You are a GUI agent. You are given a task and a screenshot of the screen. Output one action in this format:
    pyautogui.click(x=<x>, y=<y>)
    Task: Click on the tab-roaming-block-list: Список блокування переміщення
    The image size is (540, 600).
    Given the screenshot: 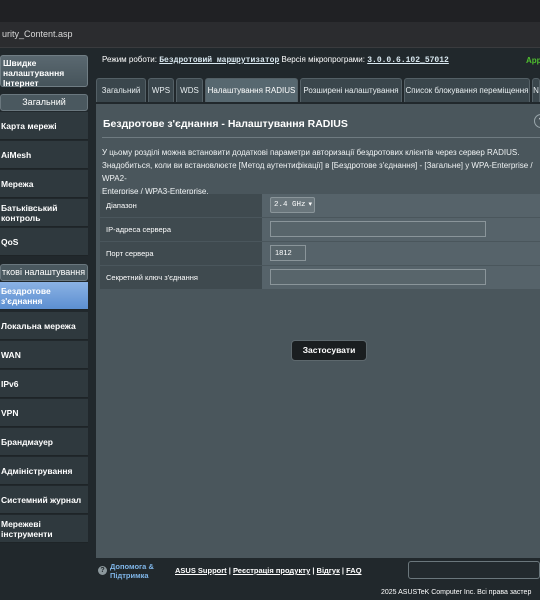 What is the action you would take?
    pyautogui.click(x=467, y=90)
    